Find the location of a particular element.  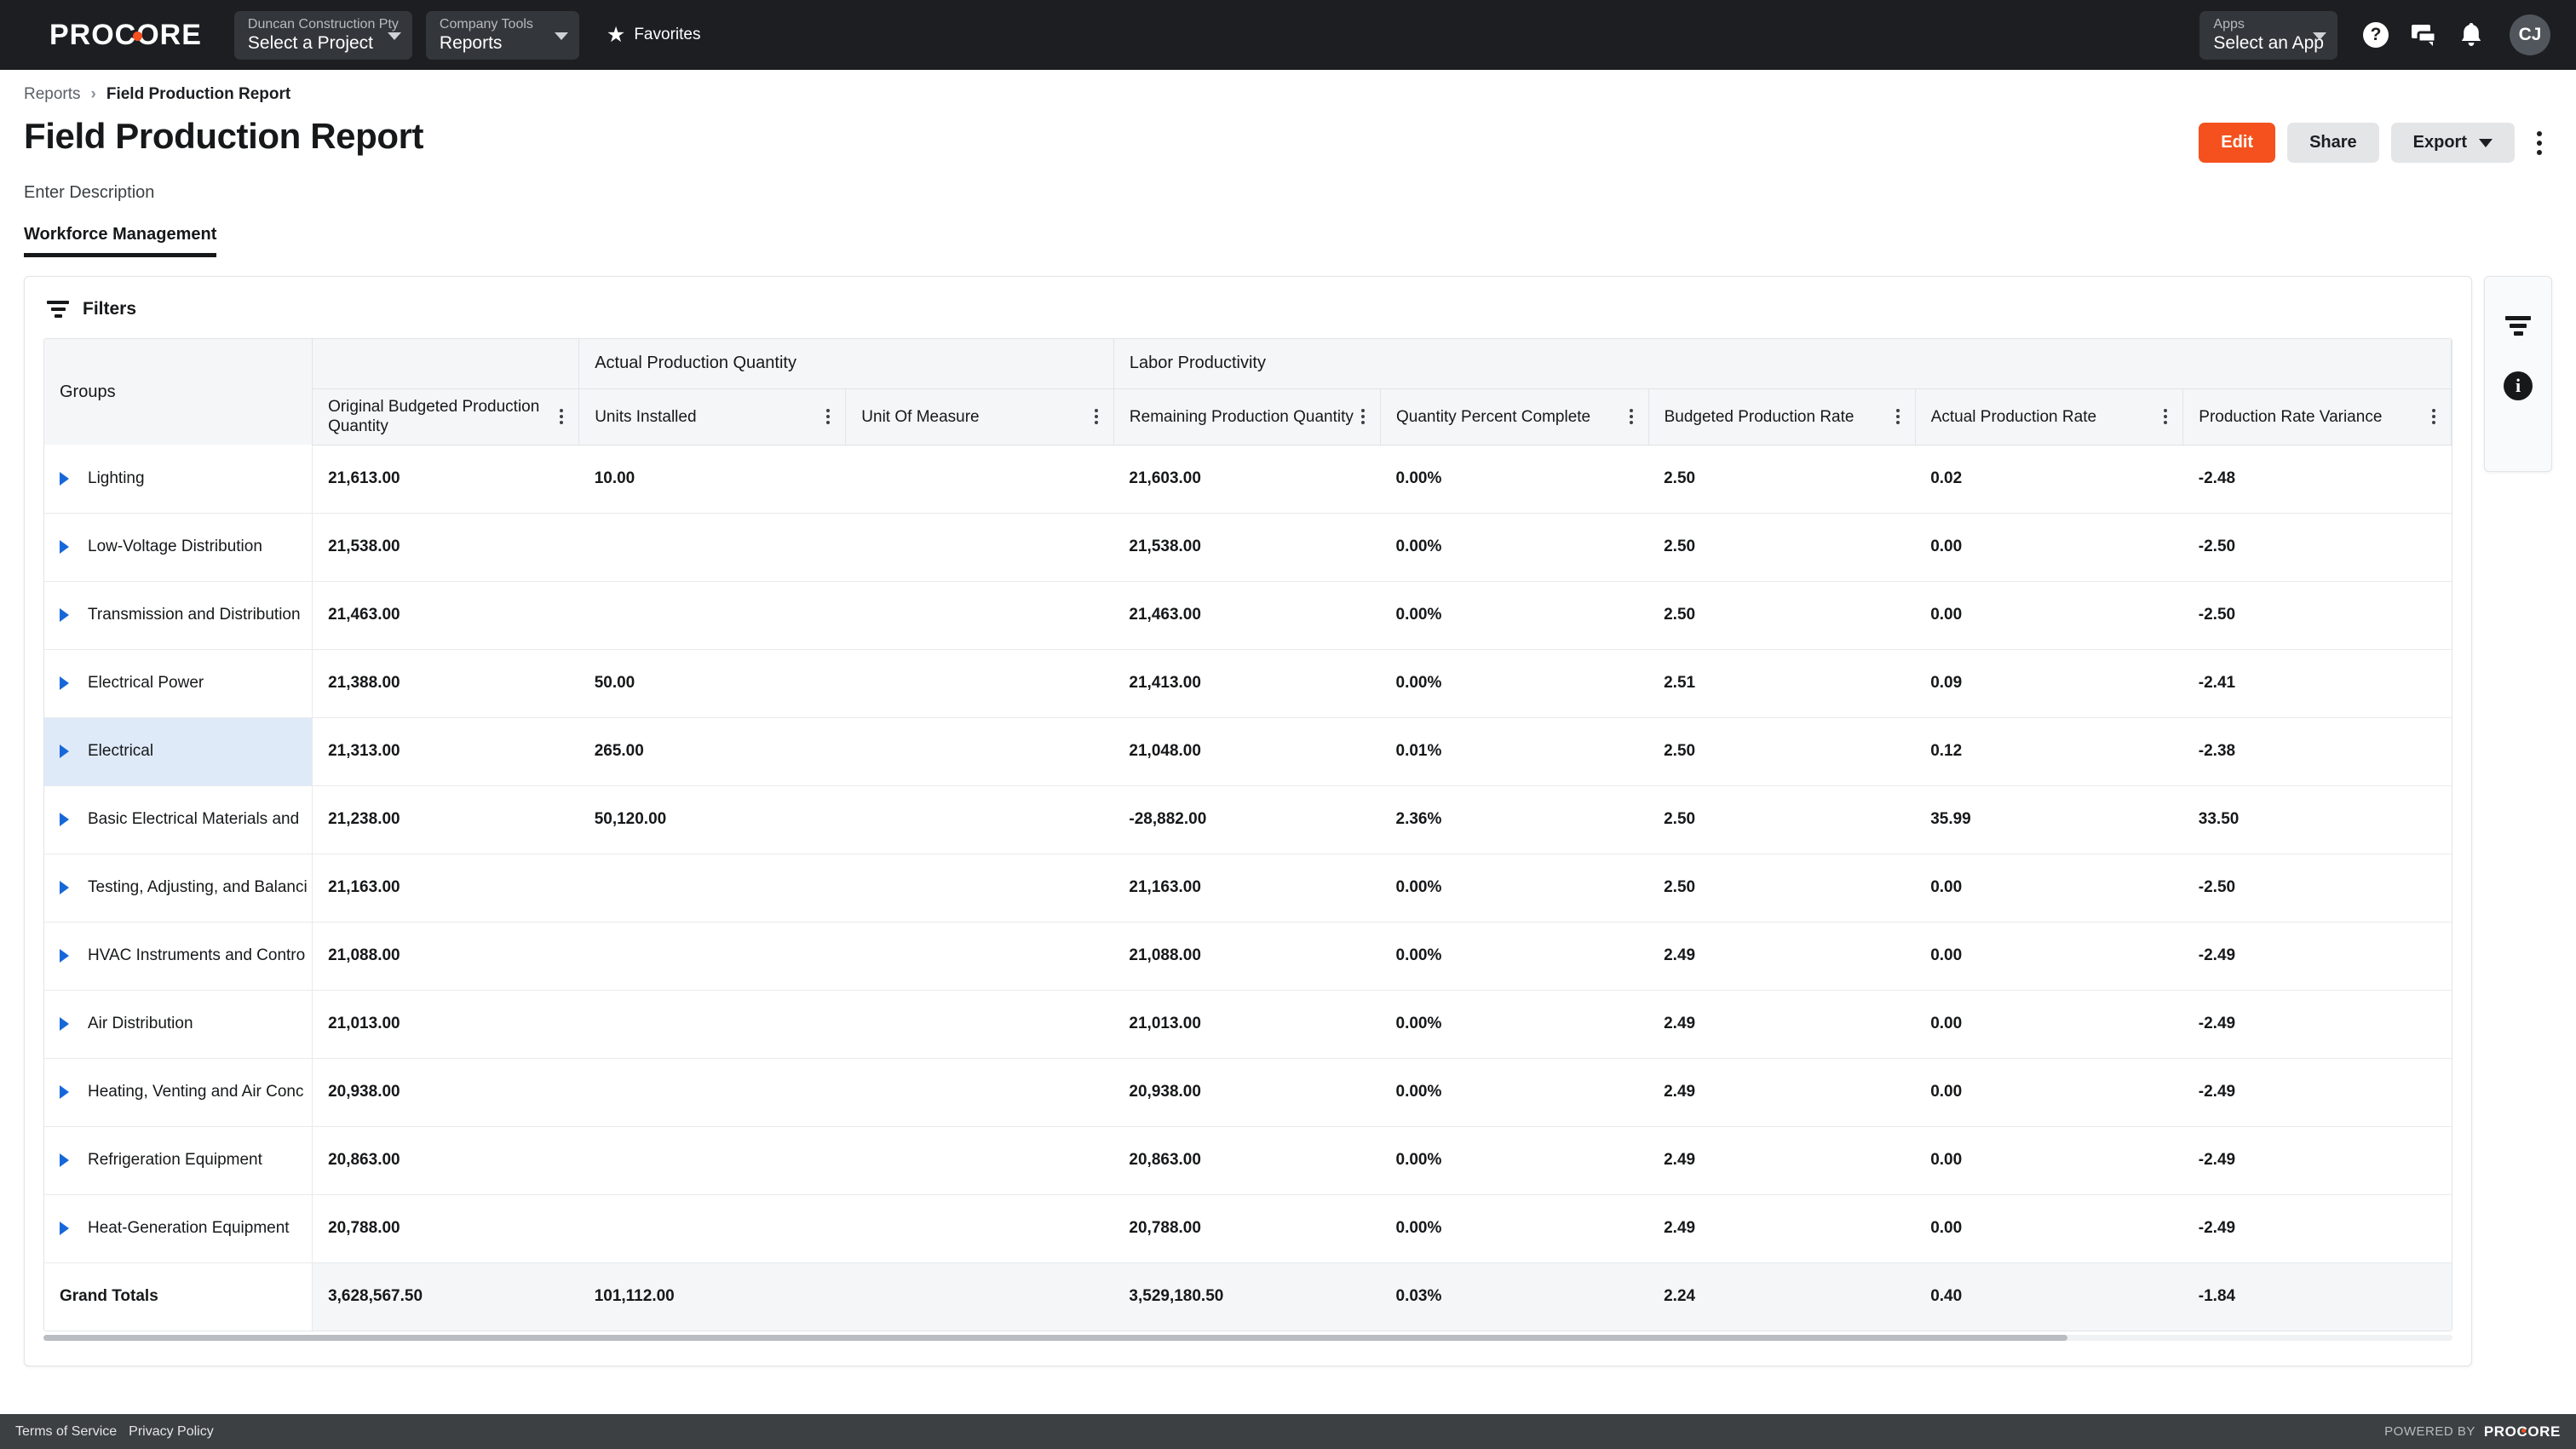

procore-logo: PROCORE is located at coordinates (126, 36).